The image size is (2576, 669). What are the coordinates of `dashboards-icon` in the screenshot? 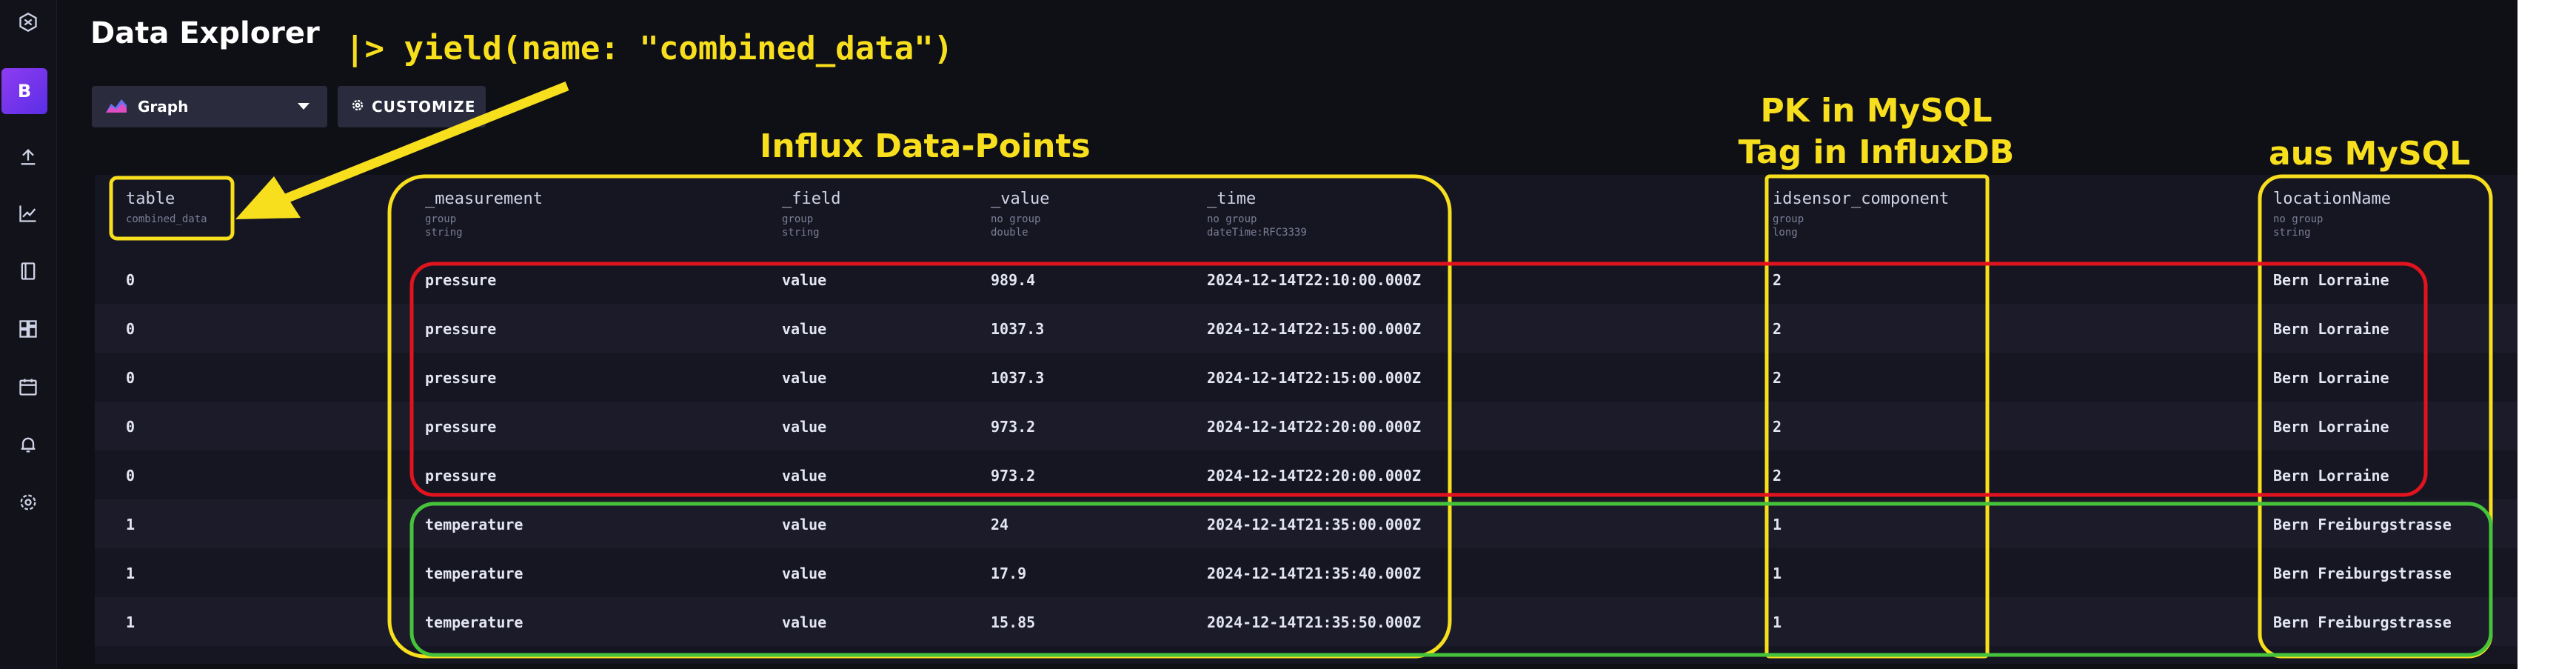 It's located at (28, 329).